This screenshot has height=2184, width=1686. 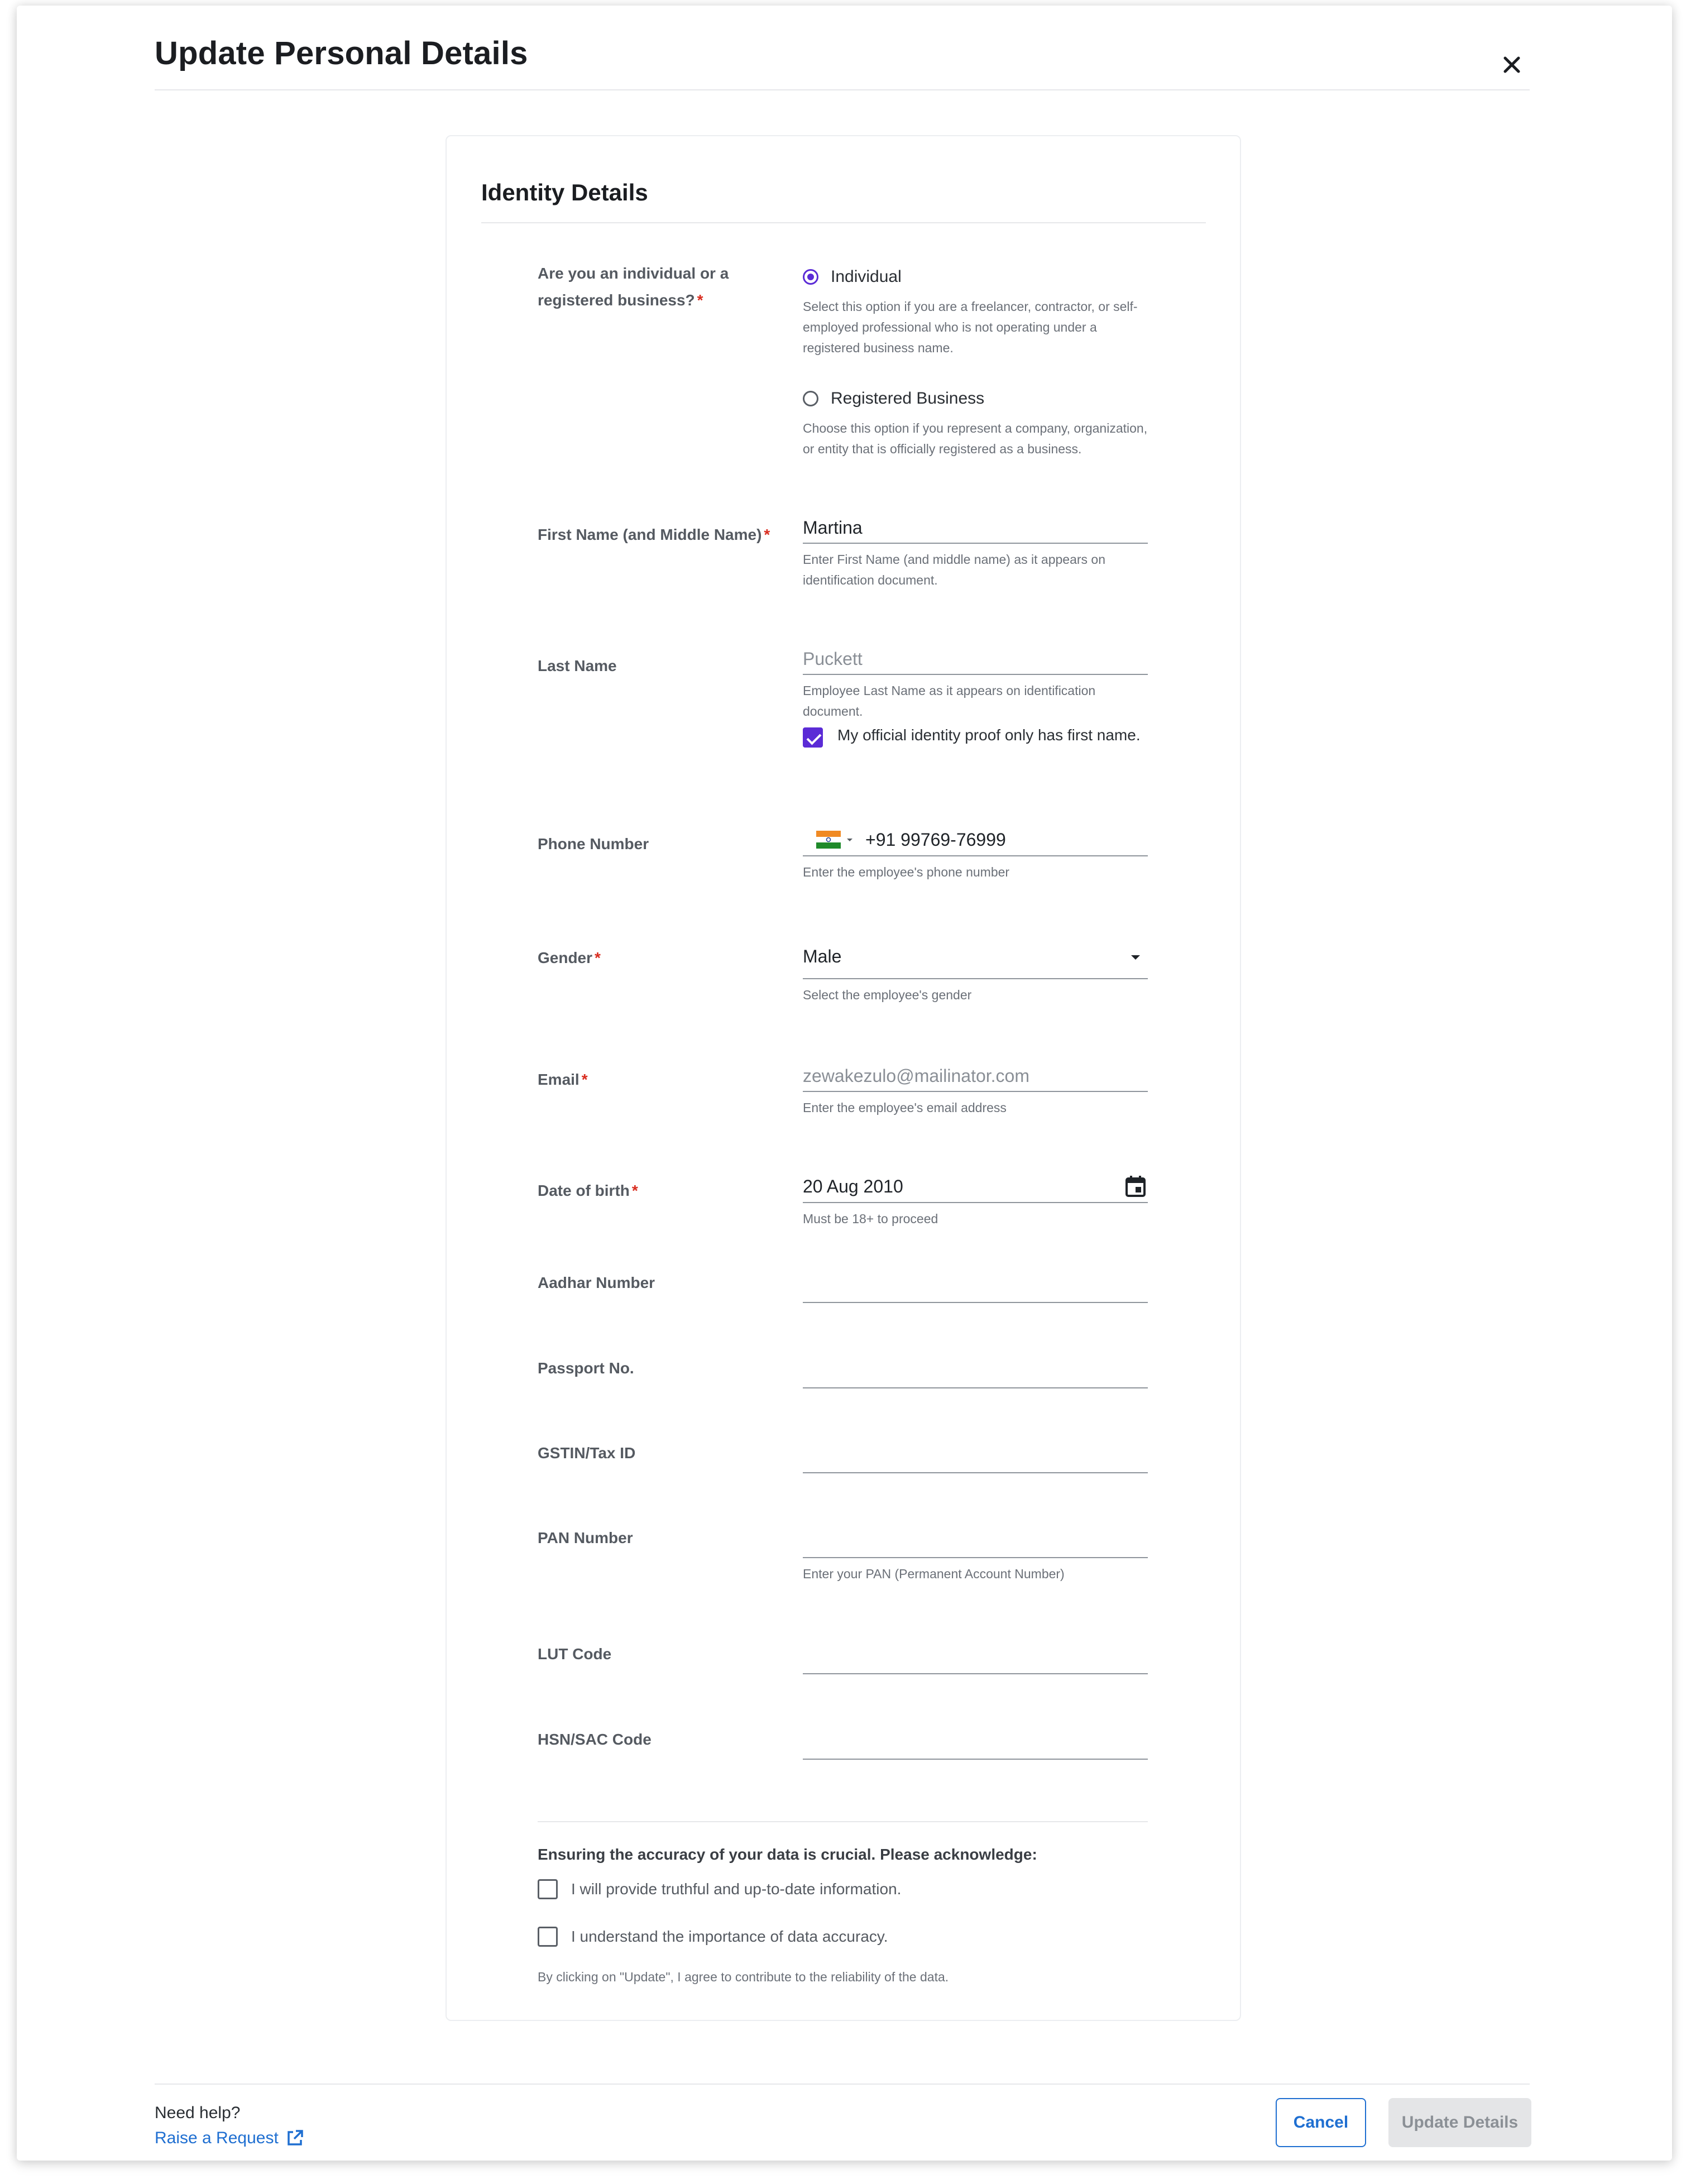 I want to click on lut-field, so click(x=976, y=1654).